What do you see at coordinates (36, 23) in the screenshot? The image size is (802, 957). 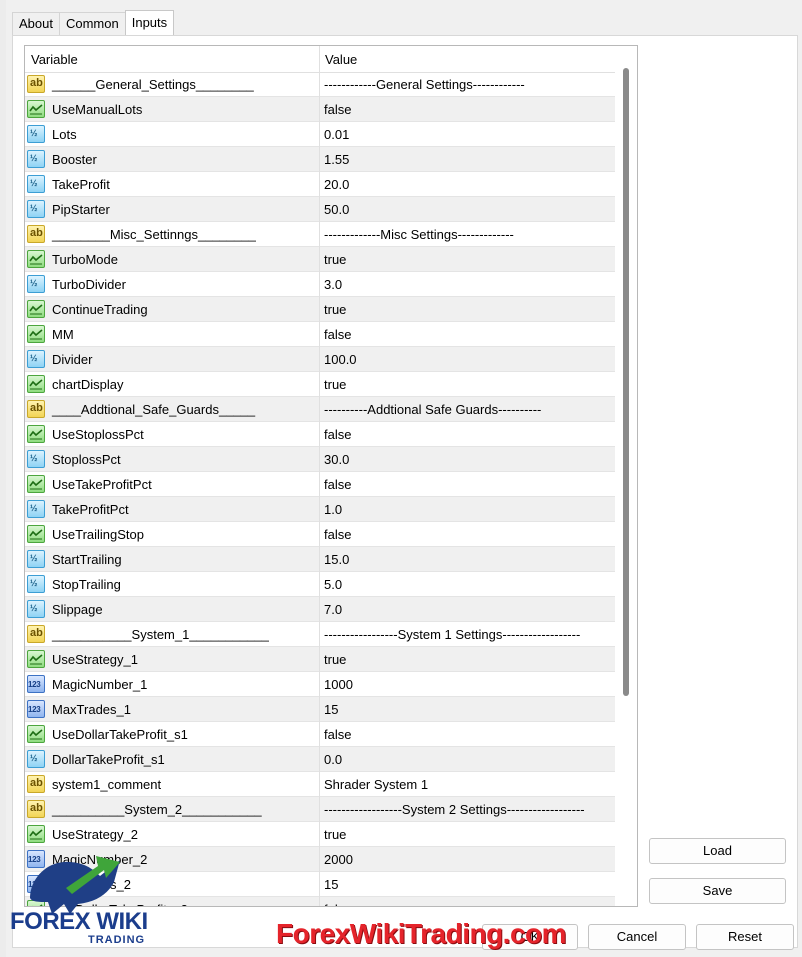 I see `tab-about: About` at bounding box center [36, 23].